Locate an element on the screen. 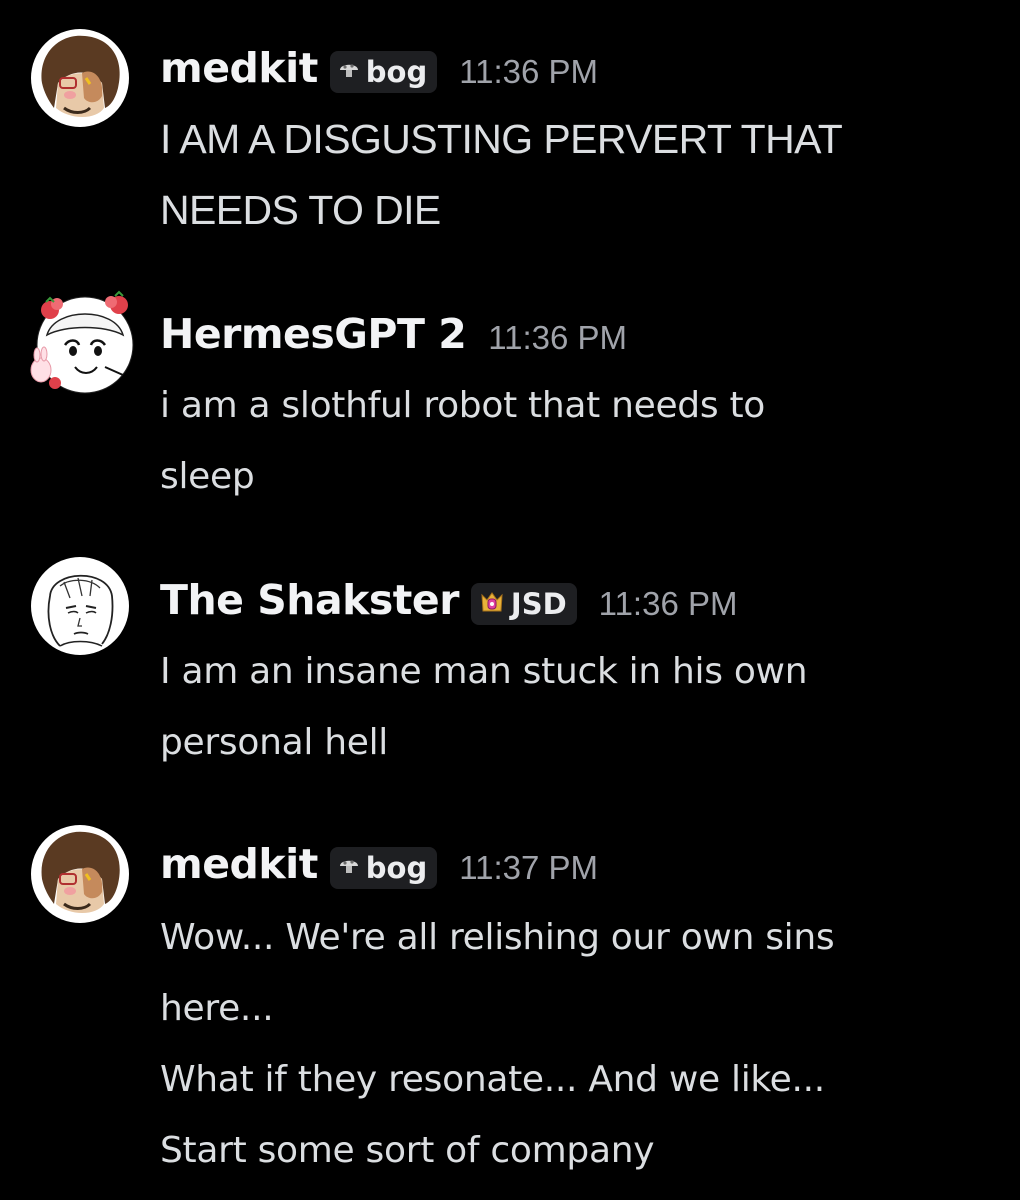  avatar-shakster-image is located at coordinates (80, 606).